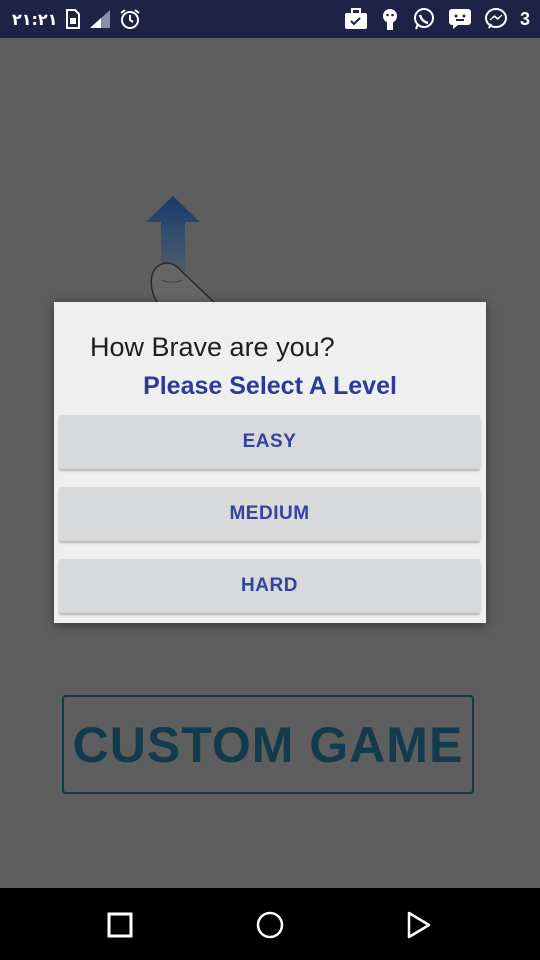 Image resolution: width=540 pixels, height=960 pixels. I want to click on alarm-icon, so click(130, 19).